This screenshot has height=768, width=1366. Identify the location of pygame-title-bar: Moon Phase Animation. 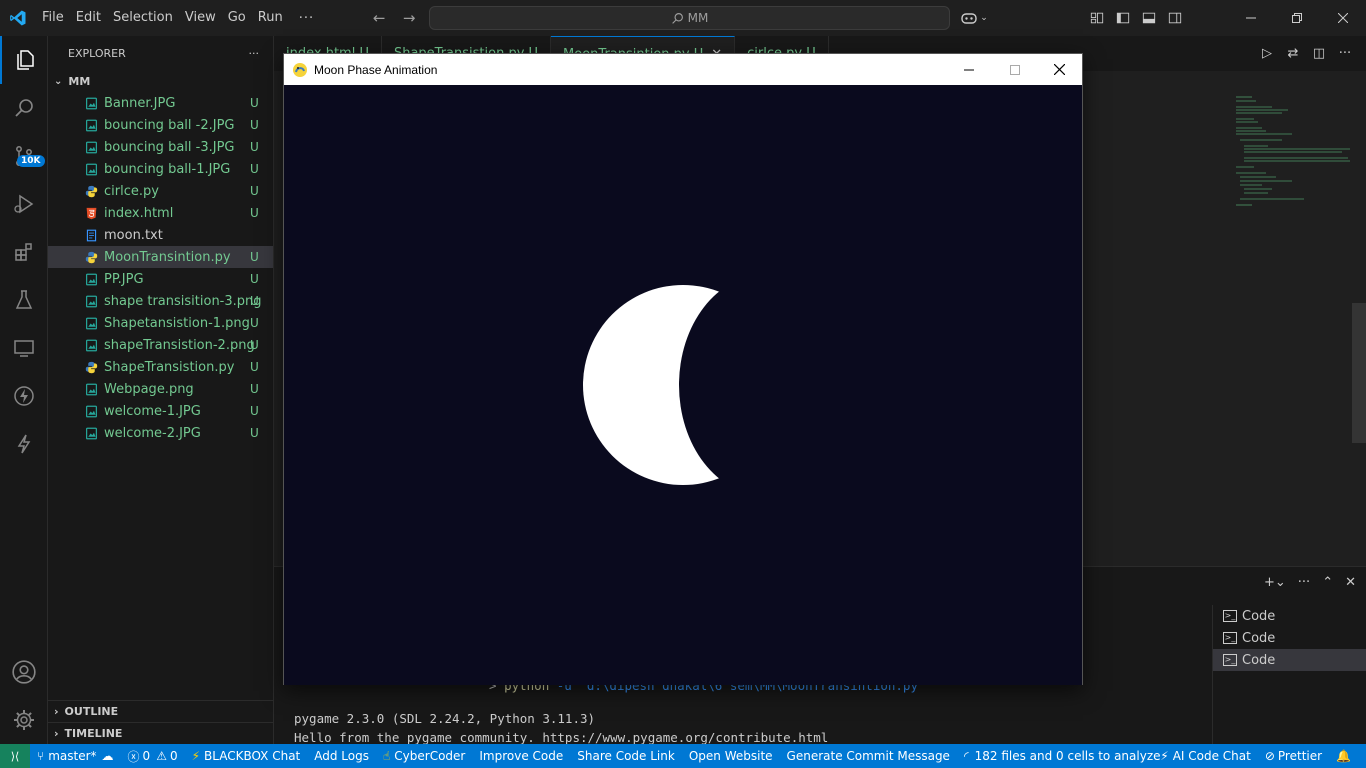
(683, 69).